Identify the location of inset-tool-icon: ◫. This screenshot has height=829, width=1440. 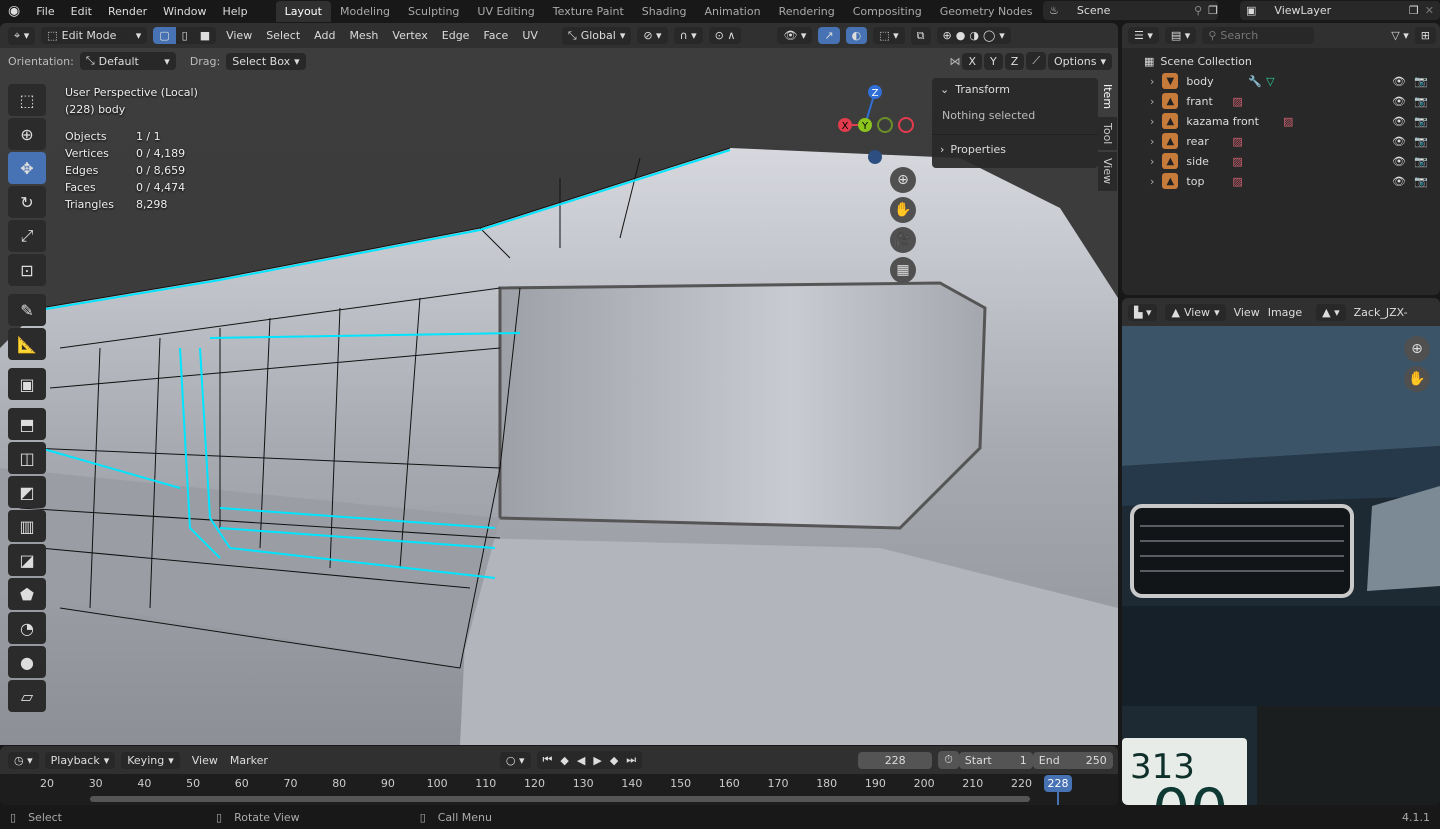
(27, 458).